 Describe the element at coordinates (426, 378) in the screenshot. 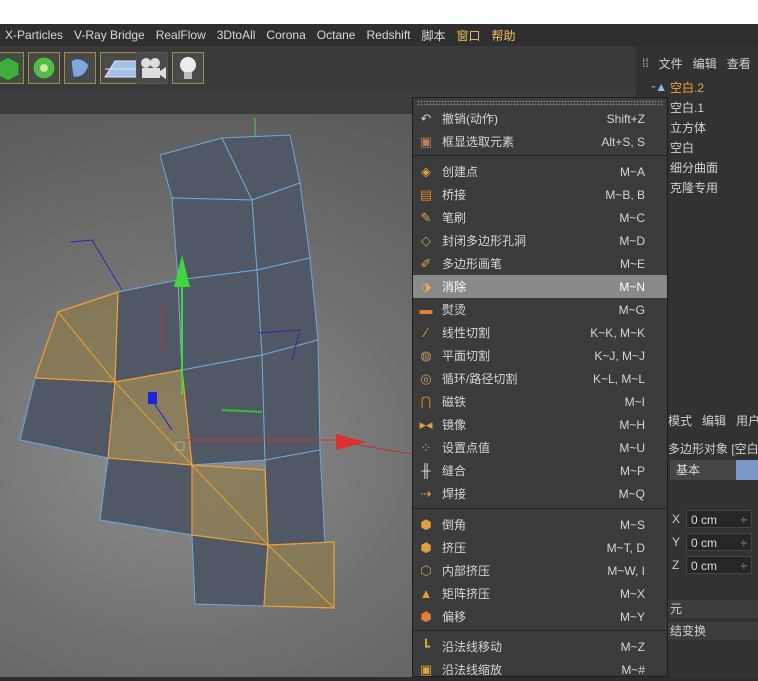

I see `loop-cut-icon: ◎` at that location.